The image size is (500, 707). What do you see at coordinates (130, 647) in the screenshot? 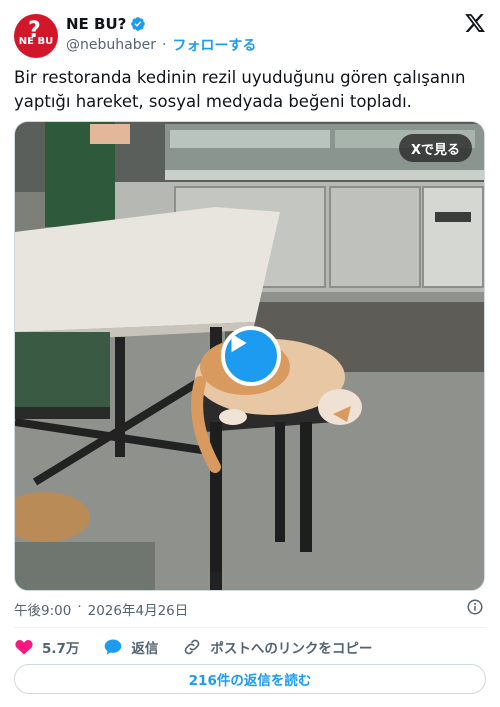
I see `reply-button: 返信` at bounding box center [130, 647].